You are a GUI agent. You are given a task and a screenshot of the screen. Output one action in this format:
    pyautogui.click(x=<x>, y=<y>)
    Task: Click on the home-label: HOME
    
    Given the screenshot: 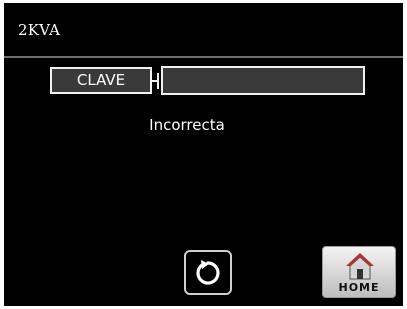 What is the action you would take?
    pyautogui.click(x=359, y=287)
    